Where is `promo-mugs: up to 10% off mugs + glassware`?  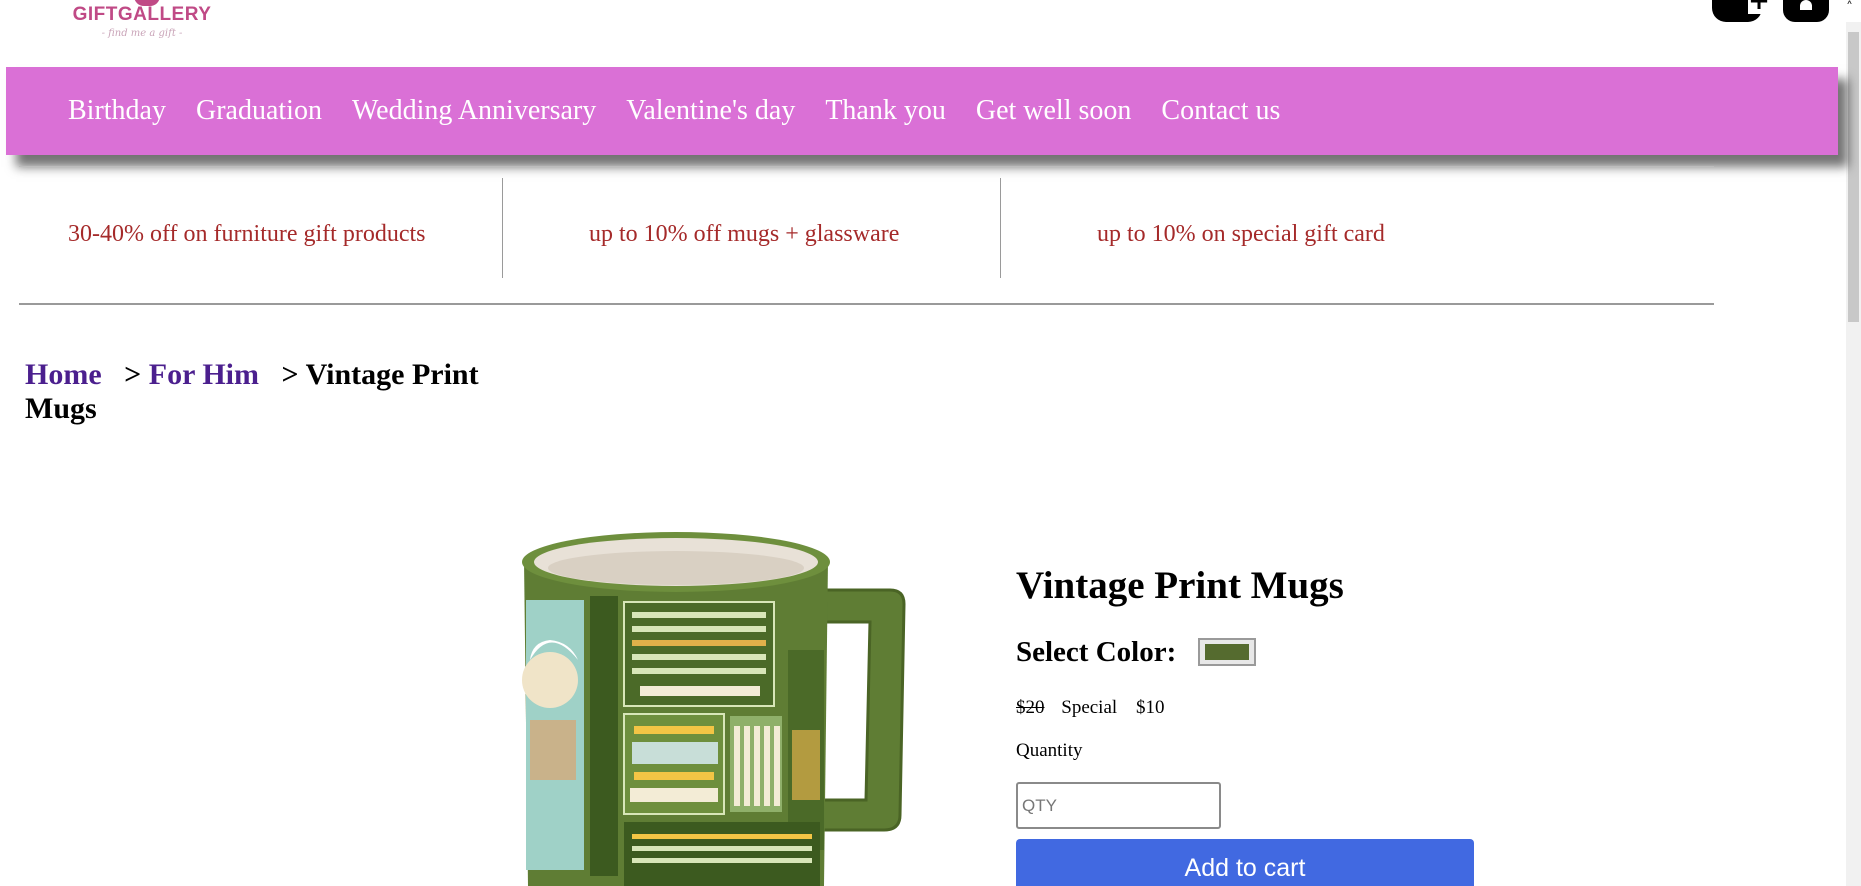 promo-mugs: up to 10% off mugs + glassware is located at coordinates (744, 234).